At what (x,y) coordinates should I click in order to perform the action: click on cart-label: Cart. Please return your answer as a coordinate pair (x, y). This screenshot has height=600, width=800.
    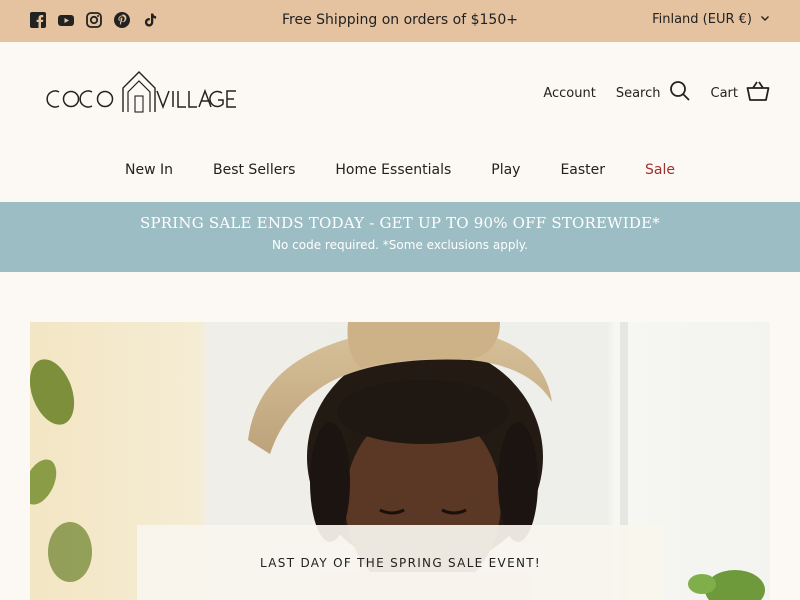
    Looking at the image, I should click on (724, 93).